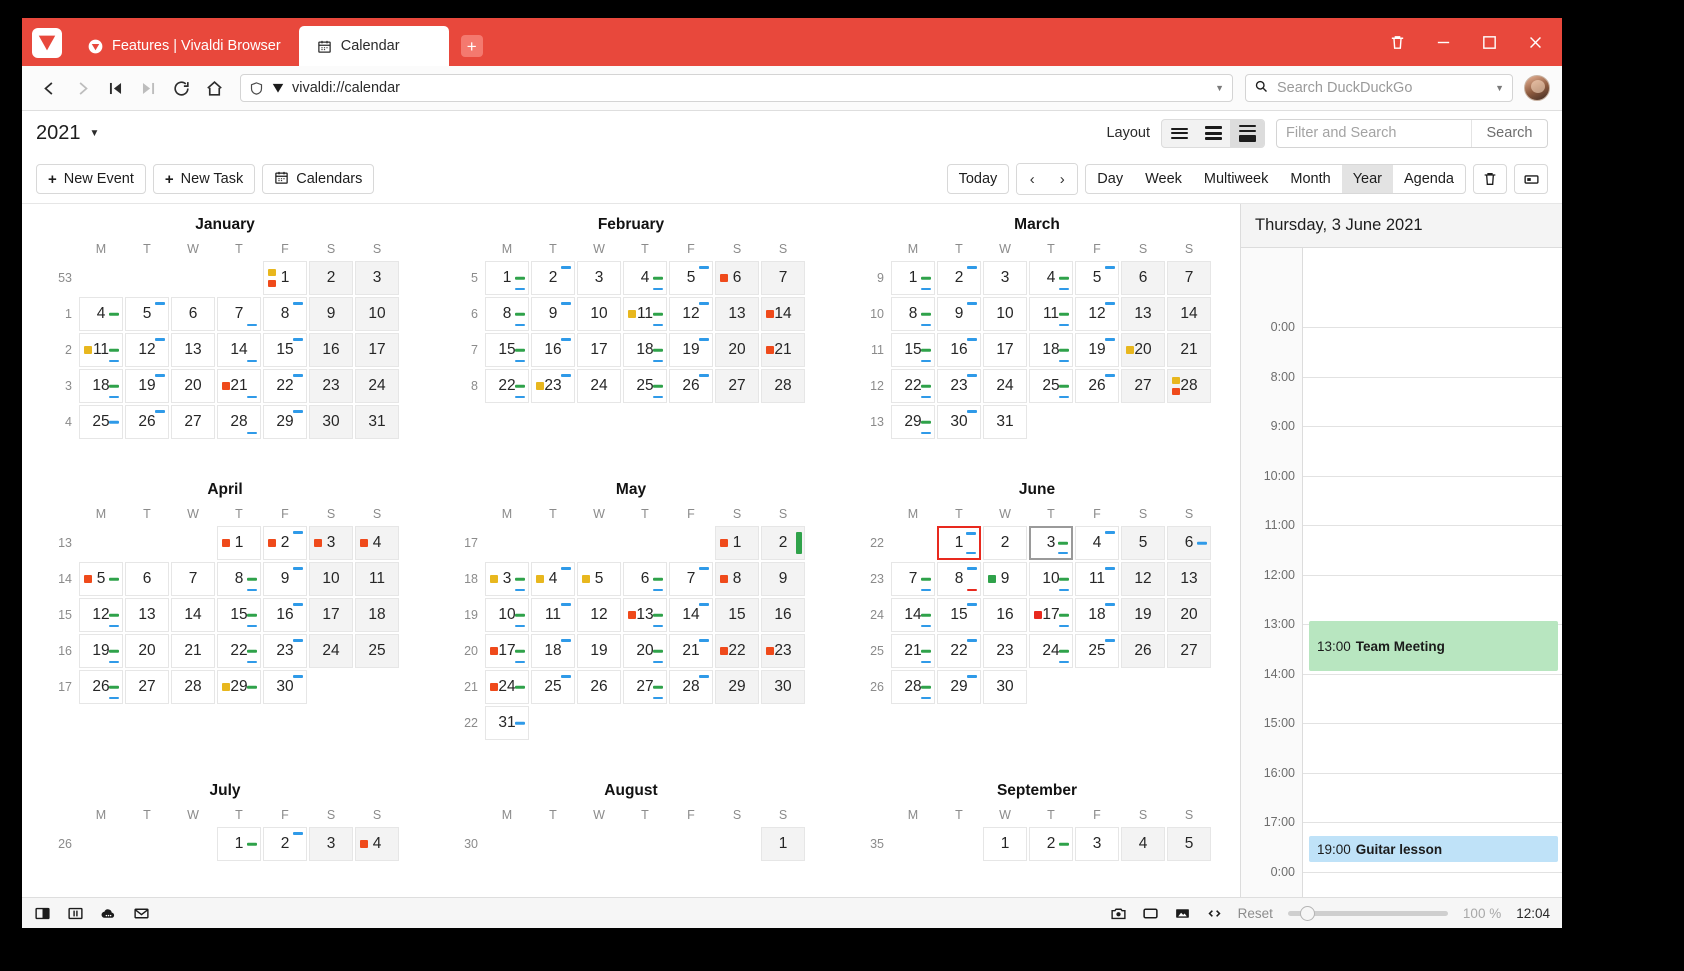  I want to click on tab-calendar: Calendar, so click(373, 46).